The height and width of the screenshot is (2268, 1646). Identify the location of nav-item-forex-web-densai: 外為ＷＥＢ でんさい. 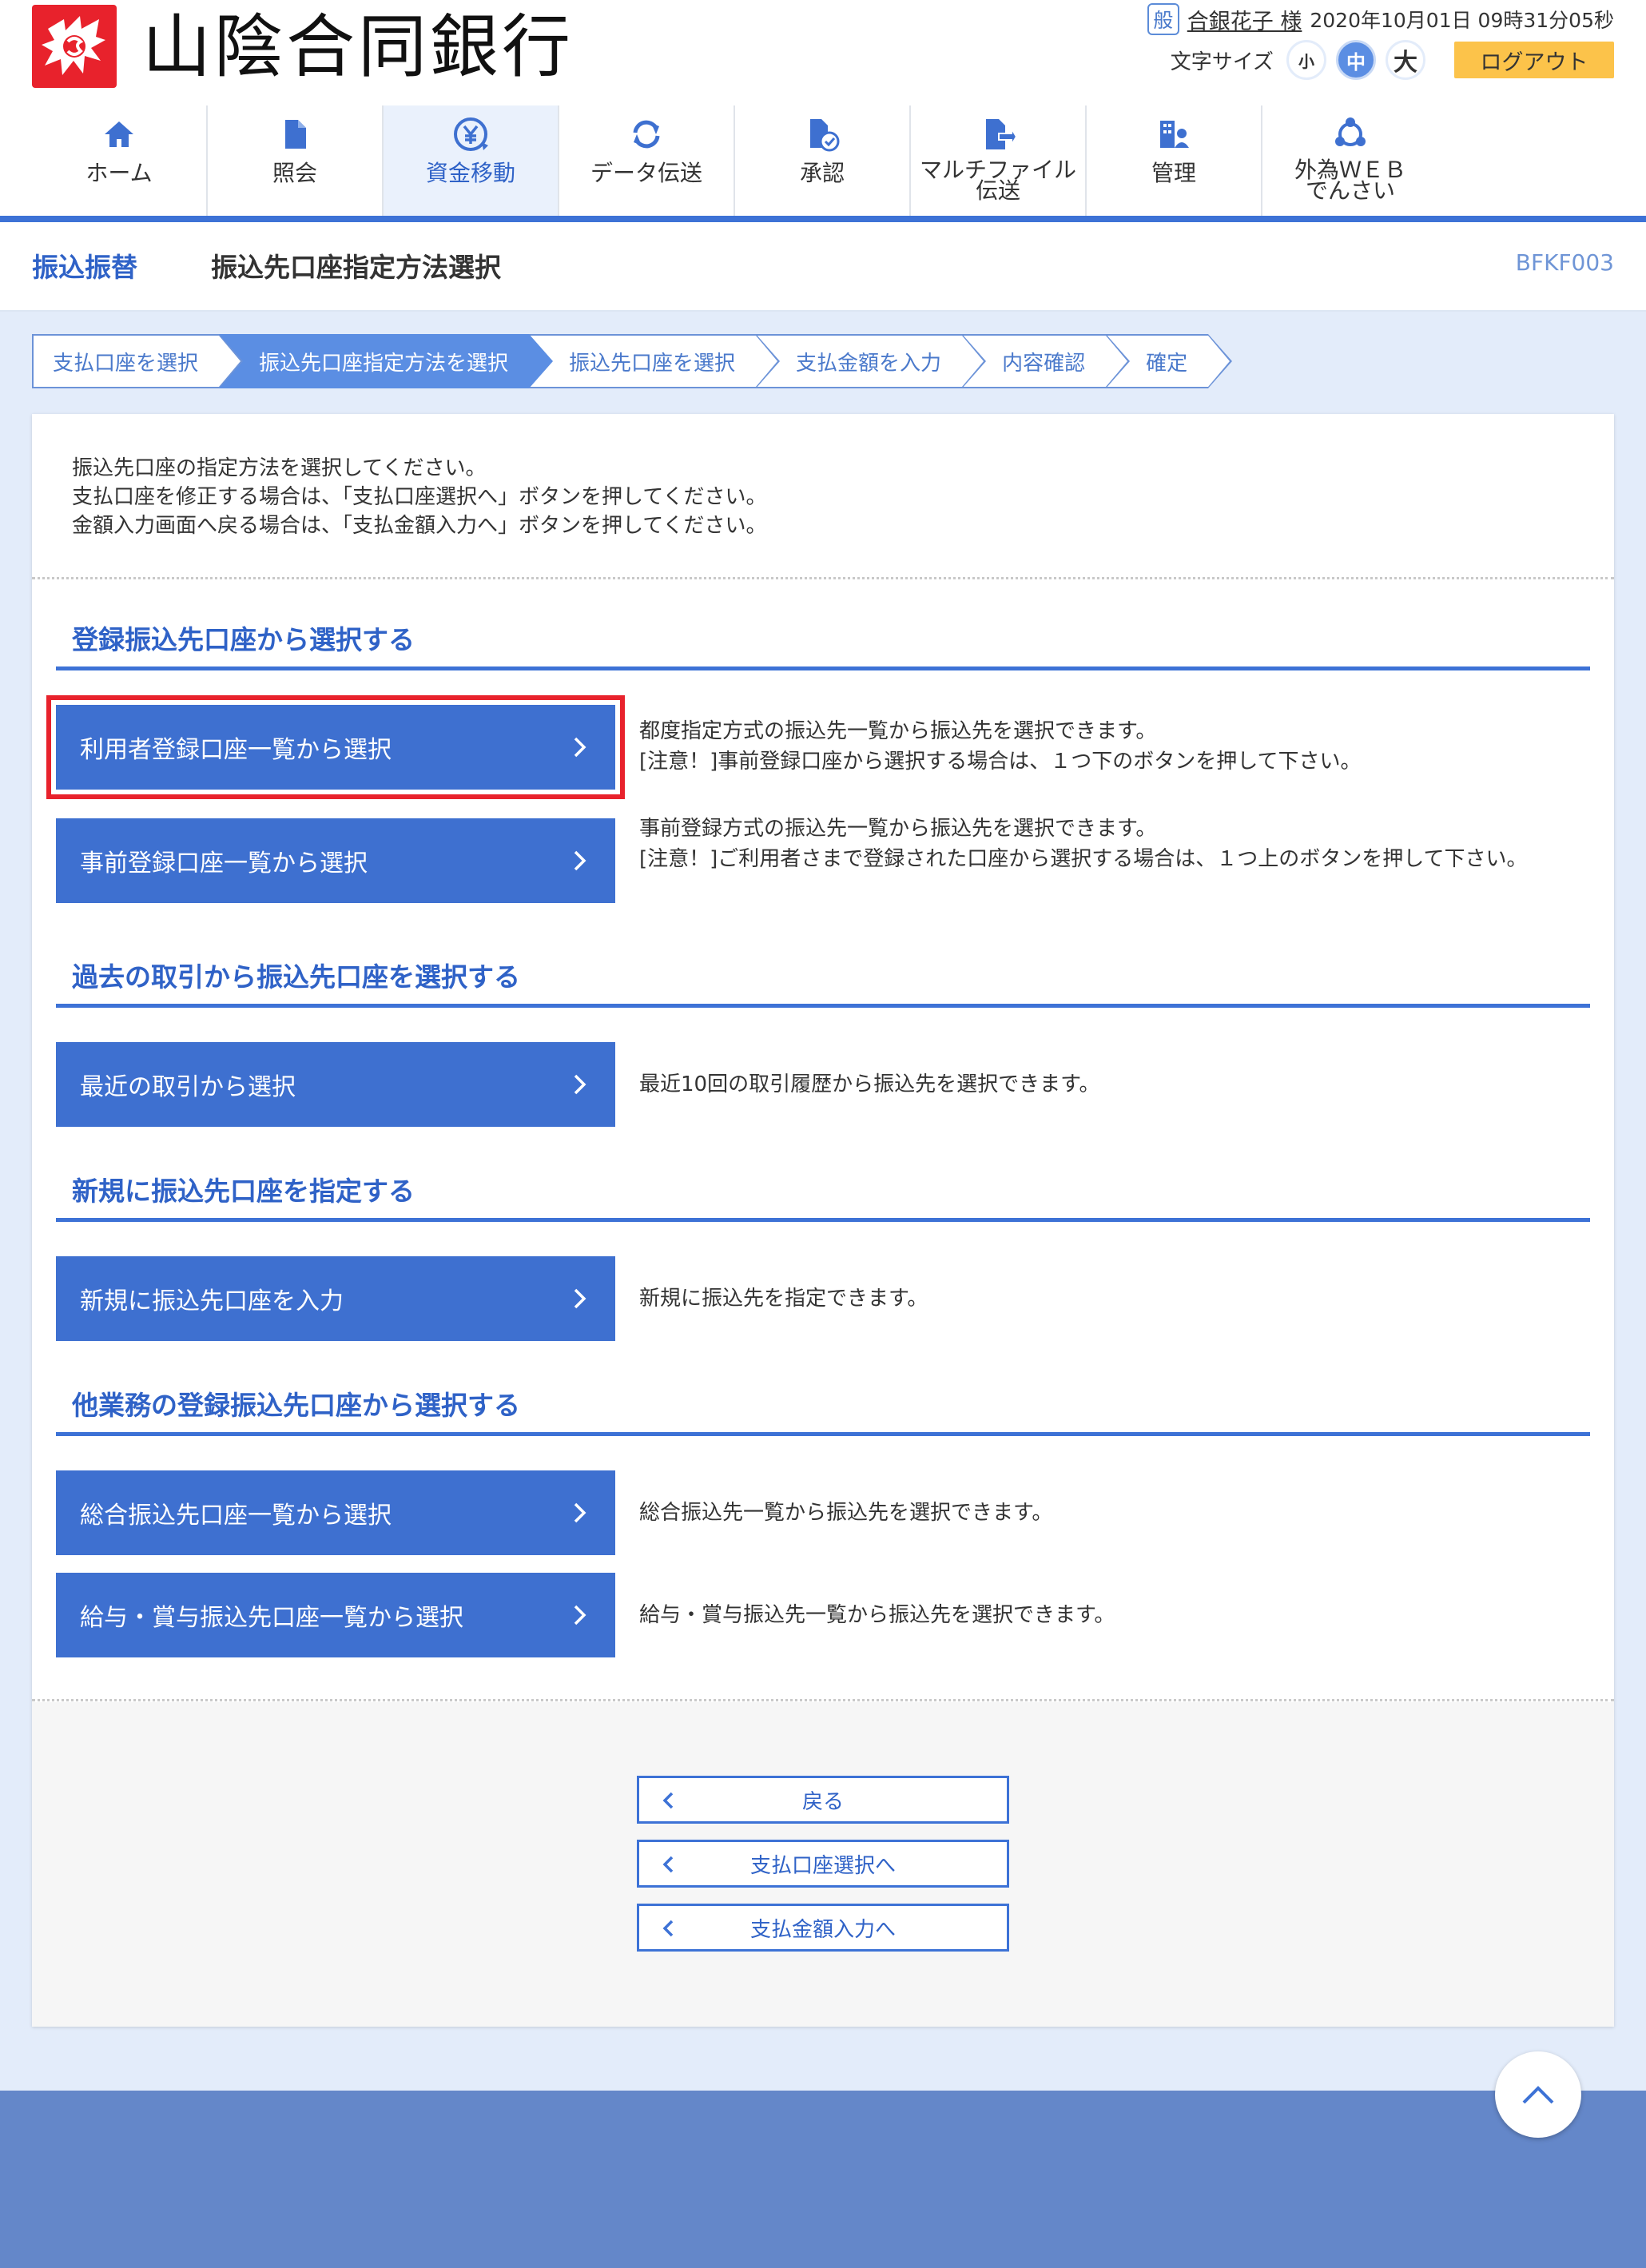
(1350, 160).